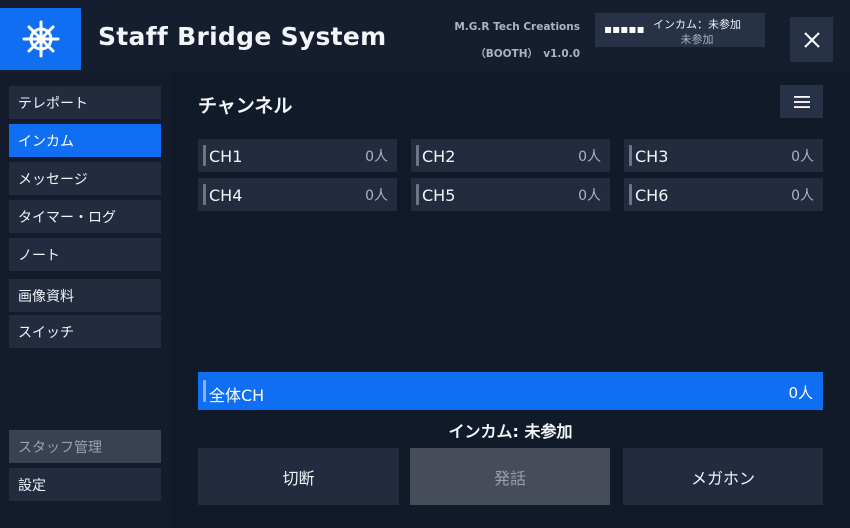 The width and height of the screenshot is (850, 528). What do you see at coordinates (85, 178) in the screenshot?
I see `sidebar-item-message: メッセージ` at bounding box center [85, 178].